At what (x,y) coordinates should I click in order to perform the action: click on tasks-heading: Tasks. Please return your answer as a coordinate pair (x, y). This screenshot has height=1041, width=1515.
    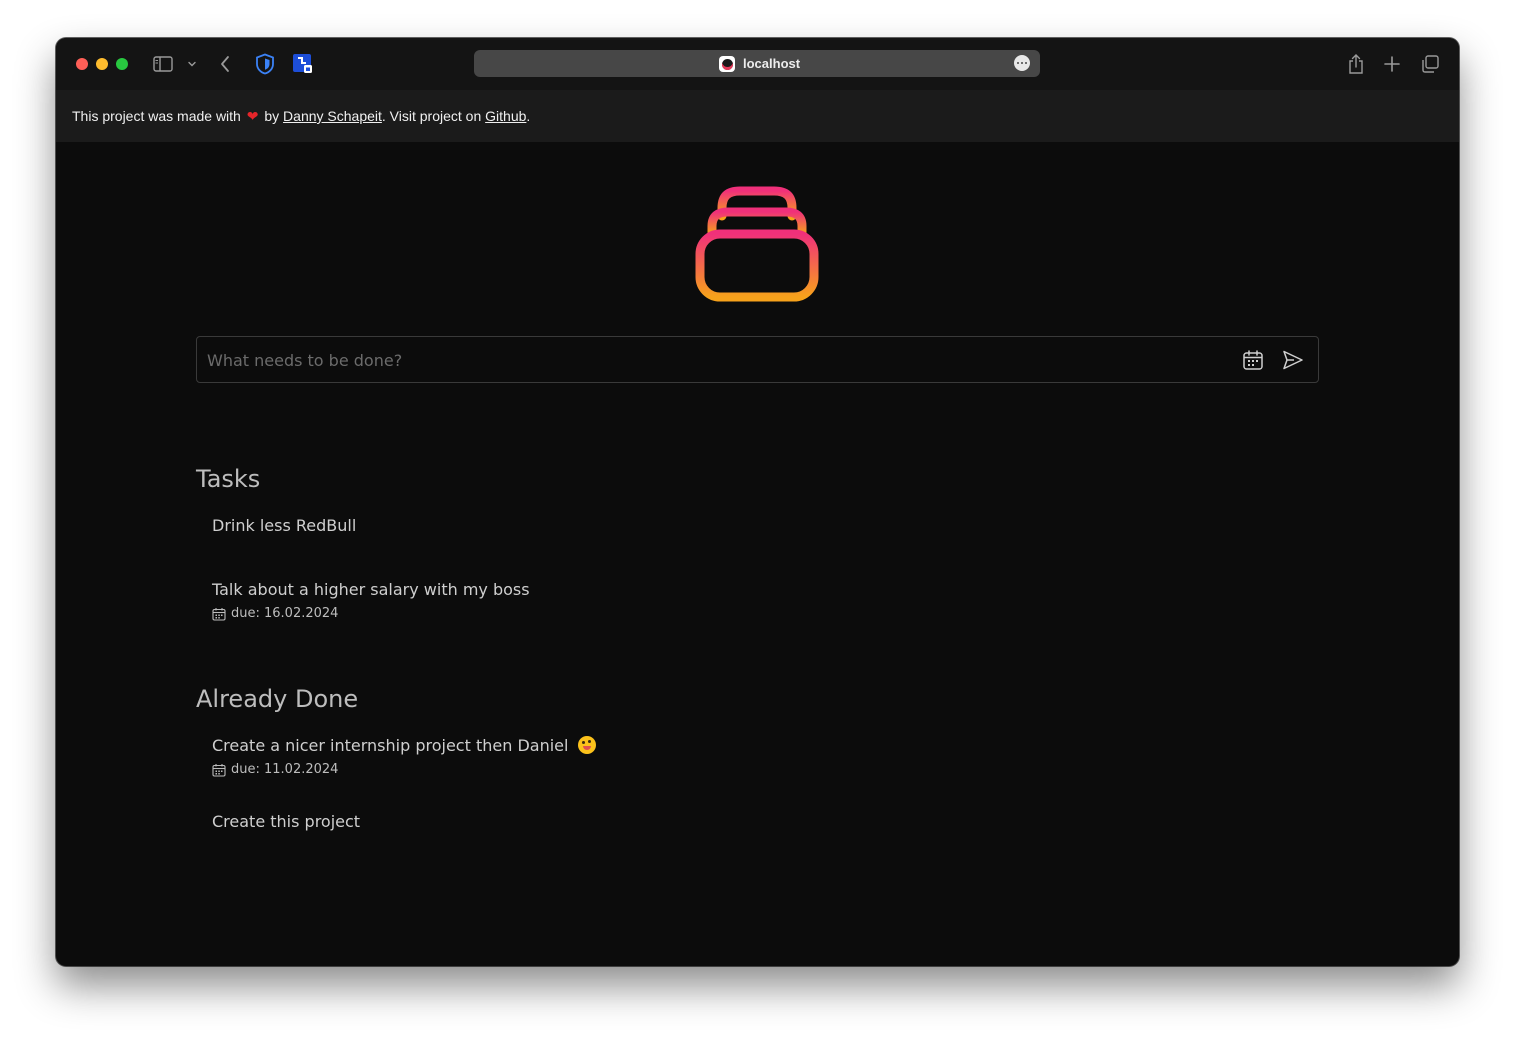
    Looking at the image, I should click on (228, 479).